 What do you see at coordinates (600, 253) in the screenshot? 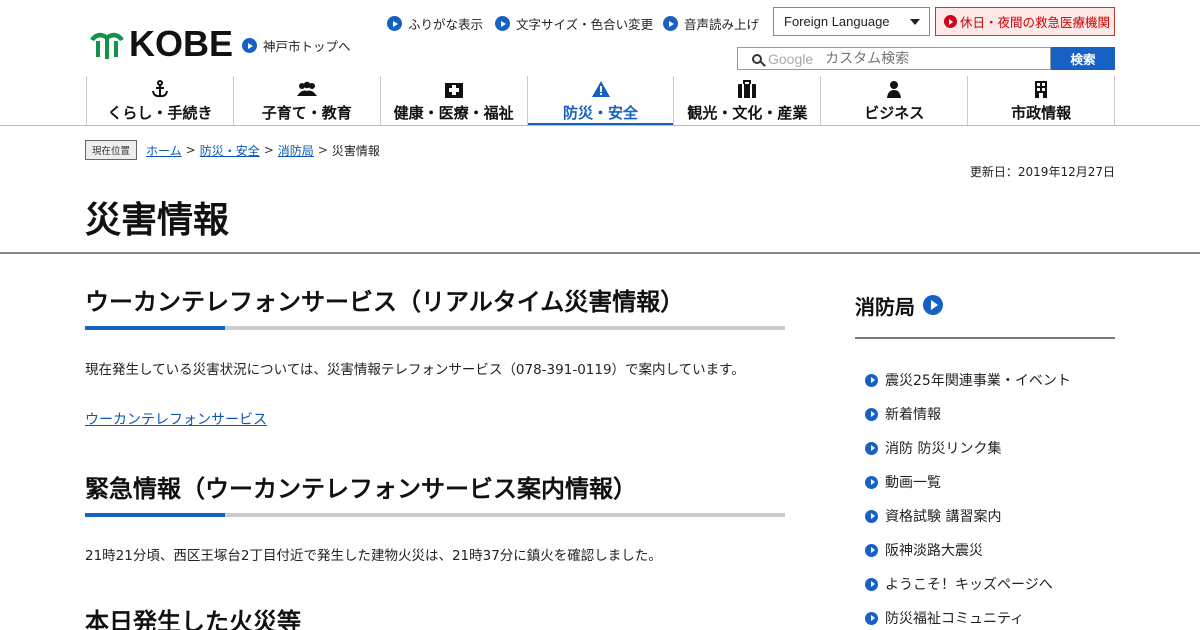
I see `title-divider` at bounding box center [600, 253].